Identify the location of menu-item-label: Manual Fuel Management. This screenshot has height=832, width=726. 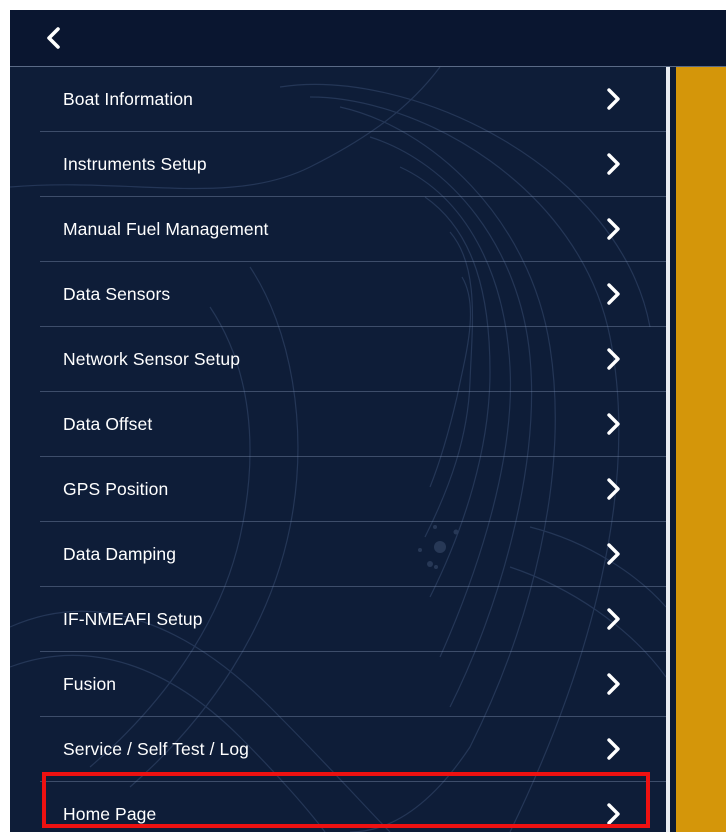
(166, 229).